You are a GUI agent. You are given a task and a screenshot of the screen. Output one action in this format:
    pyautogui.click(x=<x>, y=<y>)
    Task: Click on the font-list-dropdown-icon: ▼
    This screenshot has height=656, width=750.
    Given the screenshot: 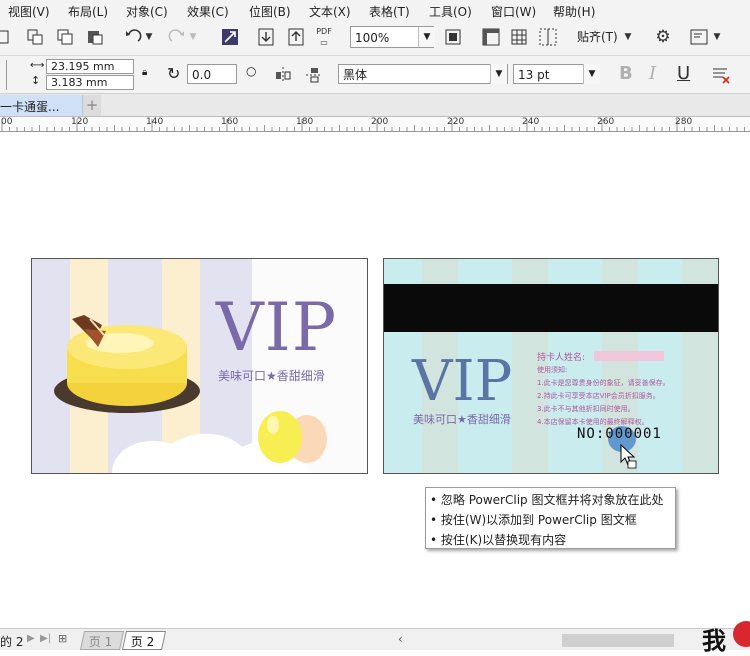 What is the action you would take?
    pyautogui.click(x=498, y=74)
    